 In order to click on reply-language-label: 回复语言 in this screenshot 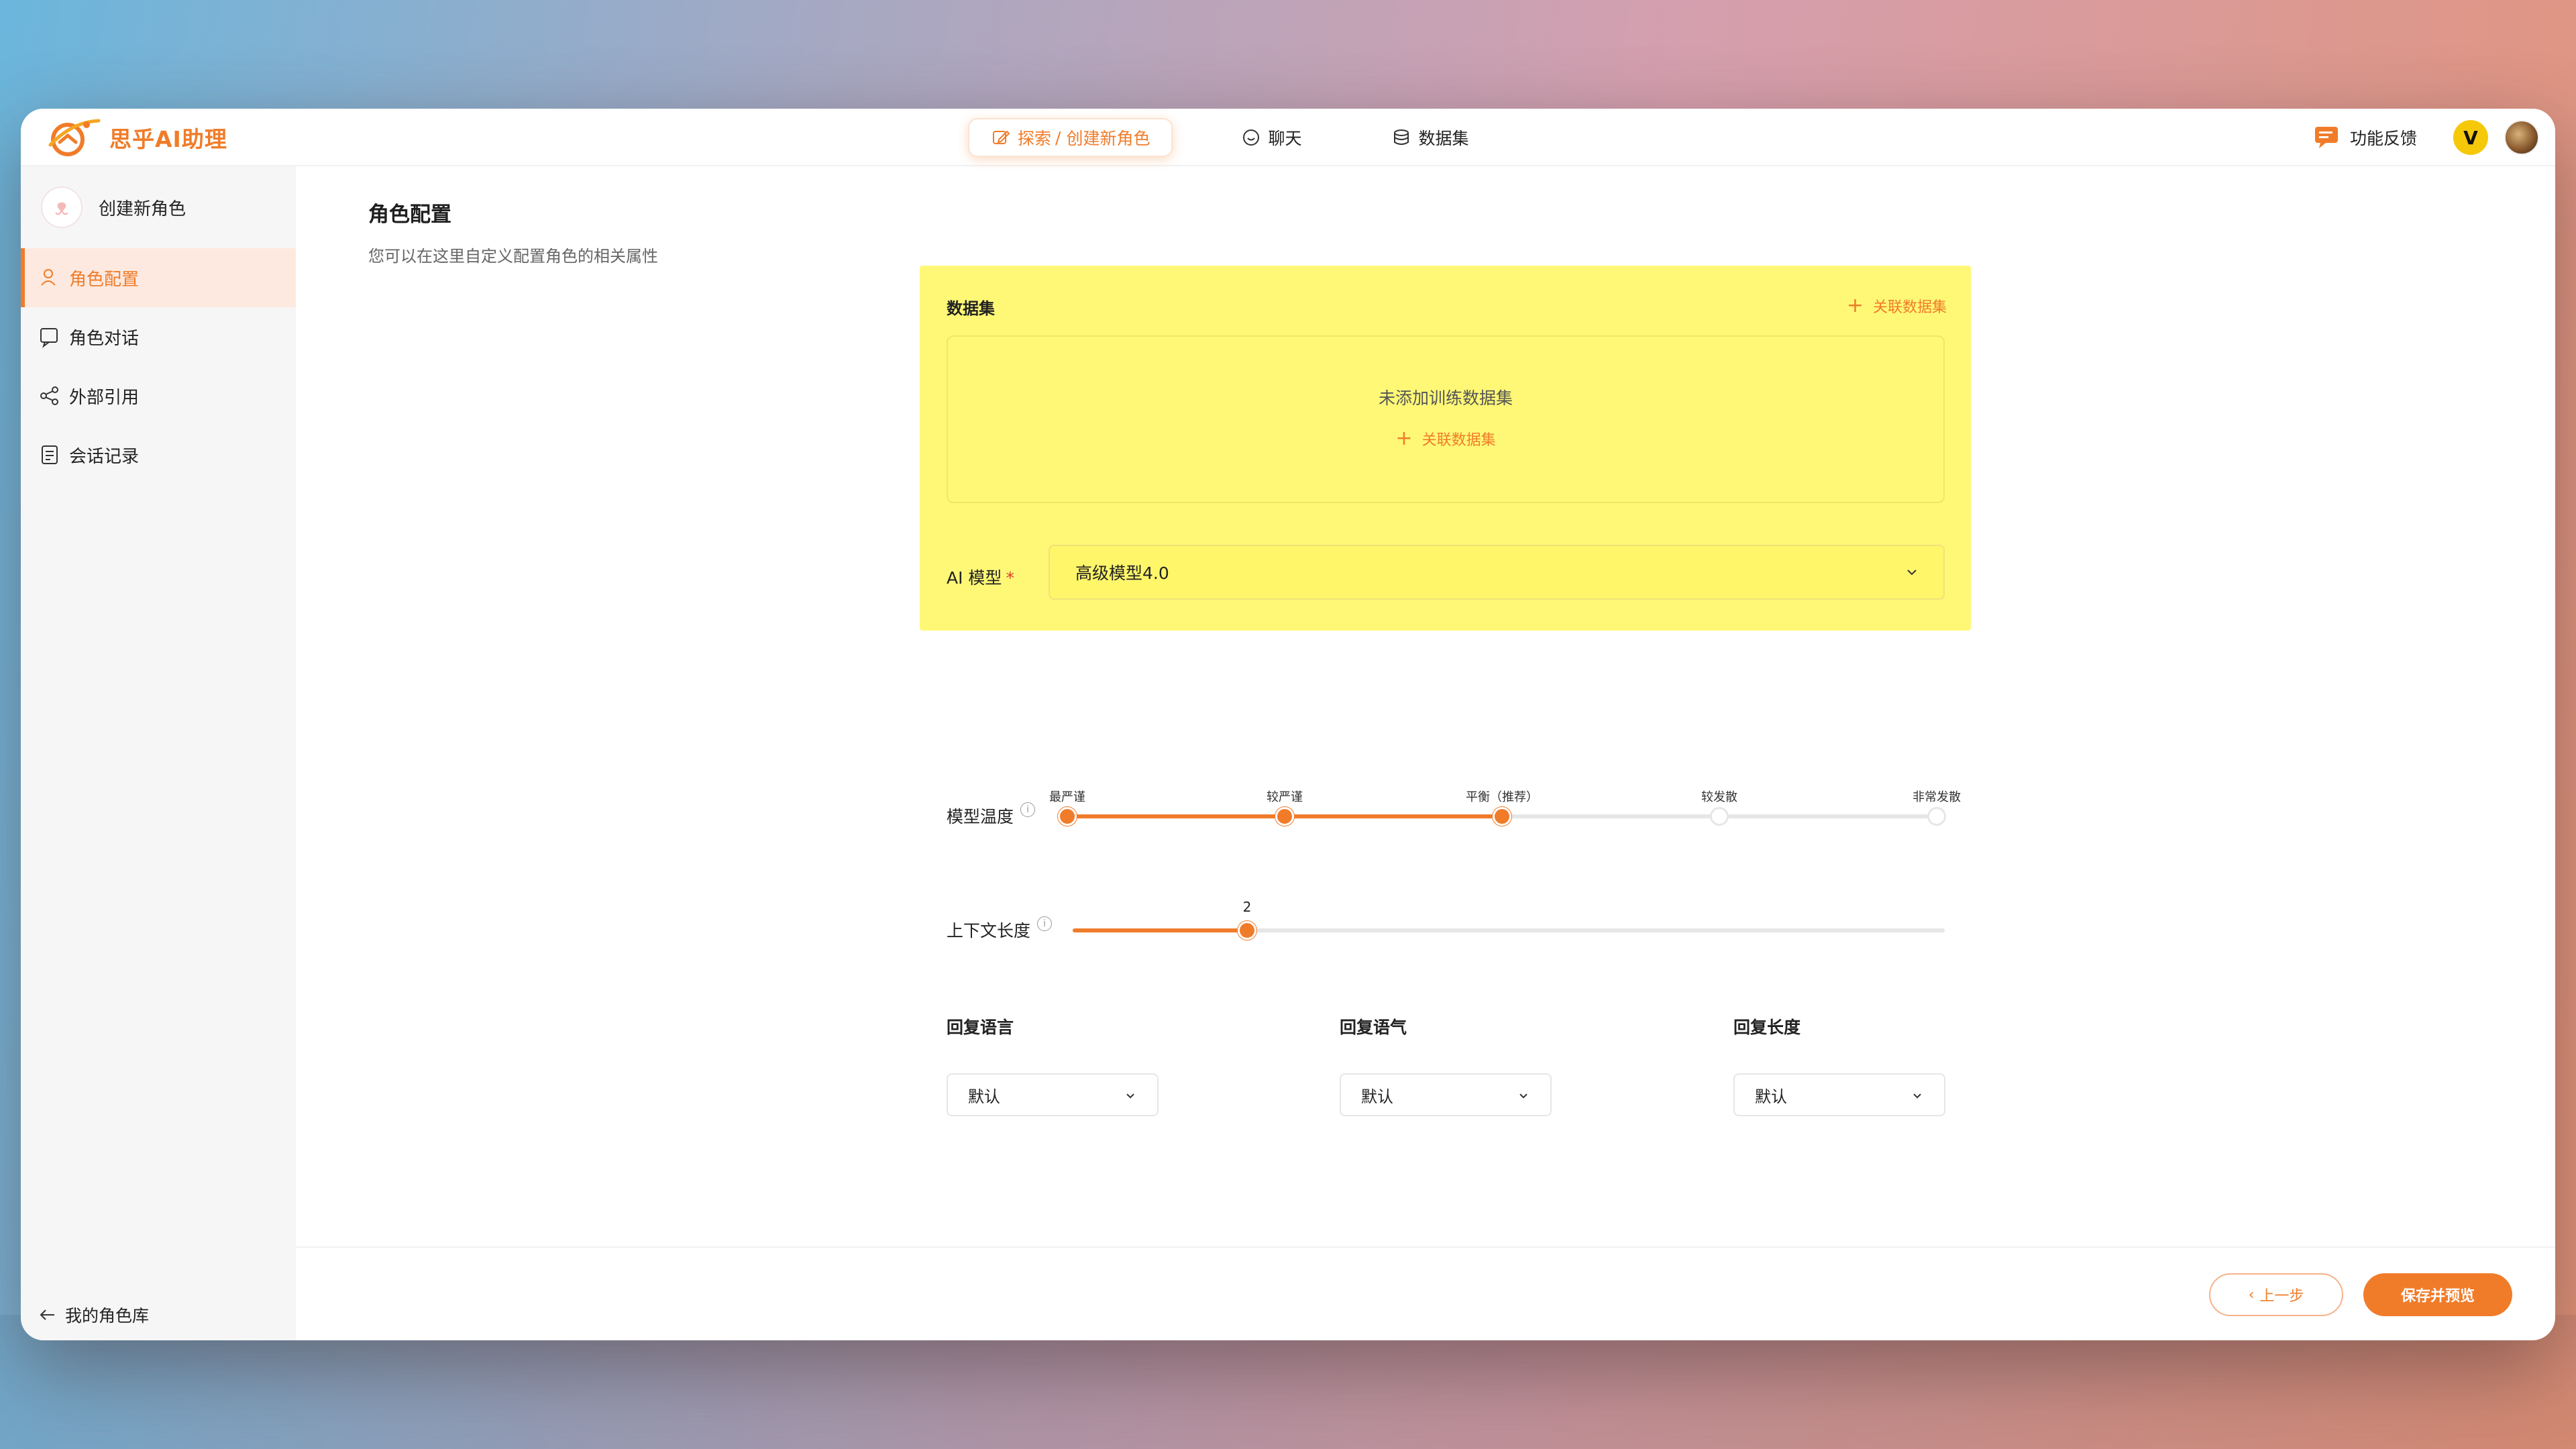, I will do `click(980, 1027)`.